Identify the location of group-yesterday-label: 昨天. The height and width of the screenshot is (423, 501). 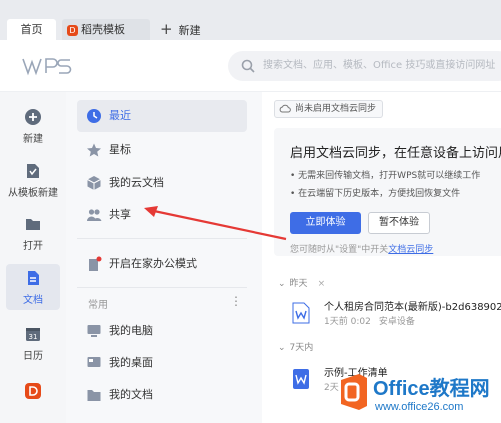
(298, 284).